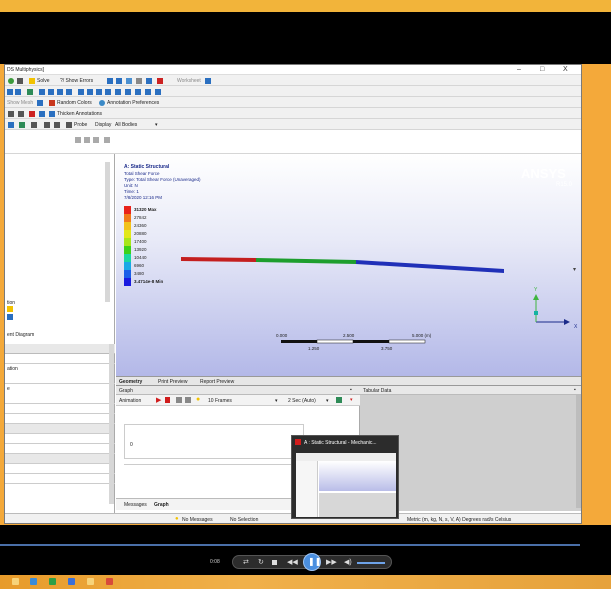 The height and width of the screenshot is (589, 611). What do you see at coordinates (47, 125) in the screenshot?
I see `max-icon` at bounding box center [47, 125].